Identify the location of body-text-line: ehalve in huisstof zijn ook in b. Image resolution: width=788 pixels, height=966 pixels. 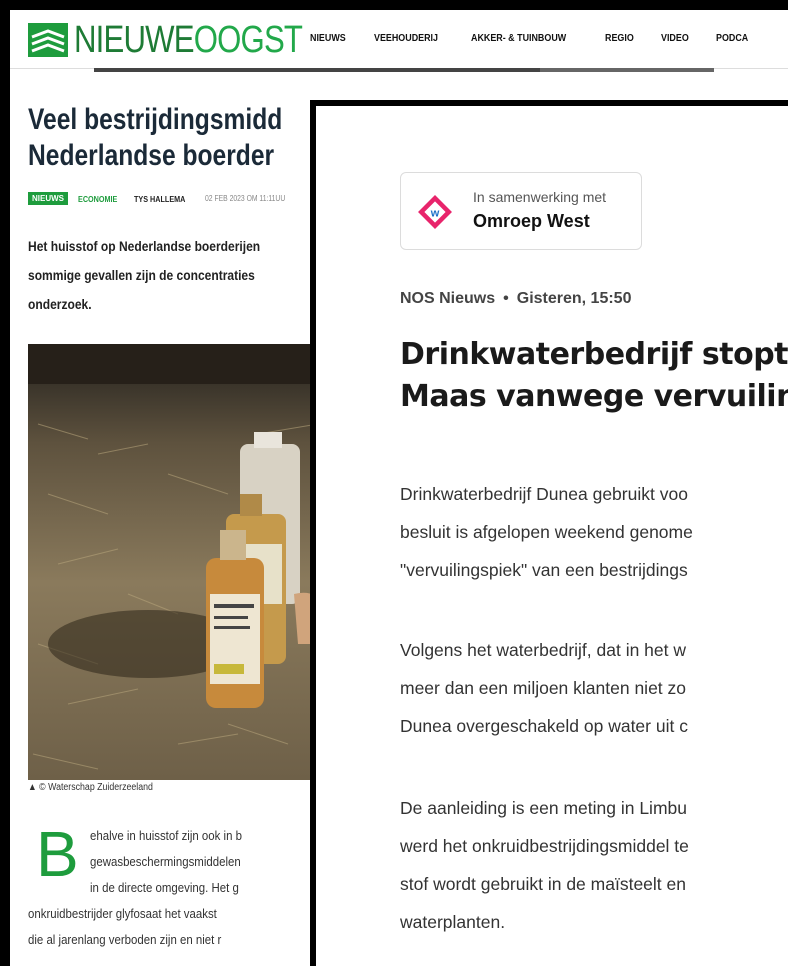
(166, 835).